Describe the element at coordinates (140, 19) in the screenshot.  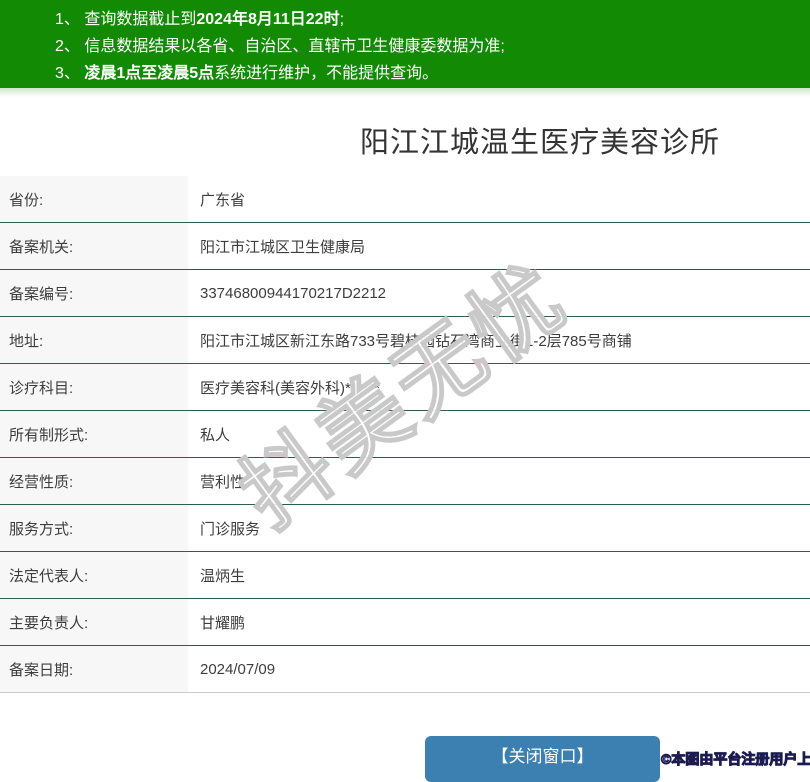
I see `notice-line-text: 查询数据截止到` at that location.